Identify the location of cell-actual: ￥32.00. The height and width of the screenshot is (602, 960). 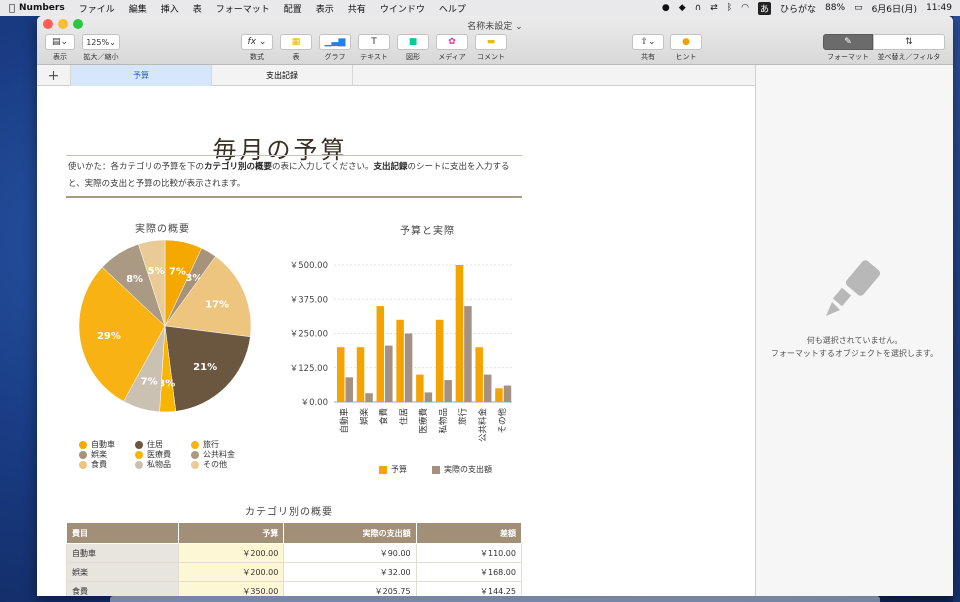
(350, 572).